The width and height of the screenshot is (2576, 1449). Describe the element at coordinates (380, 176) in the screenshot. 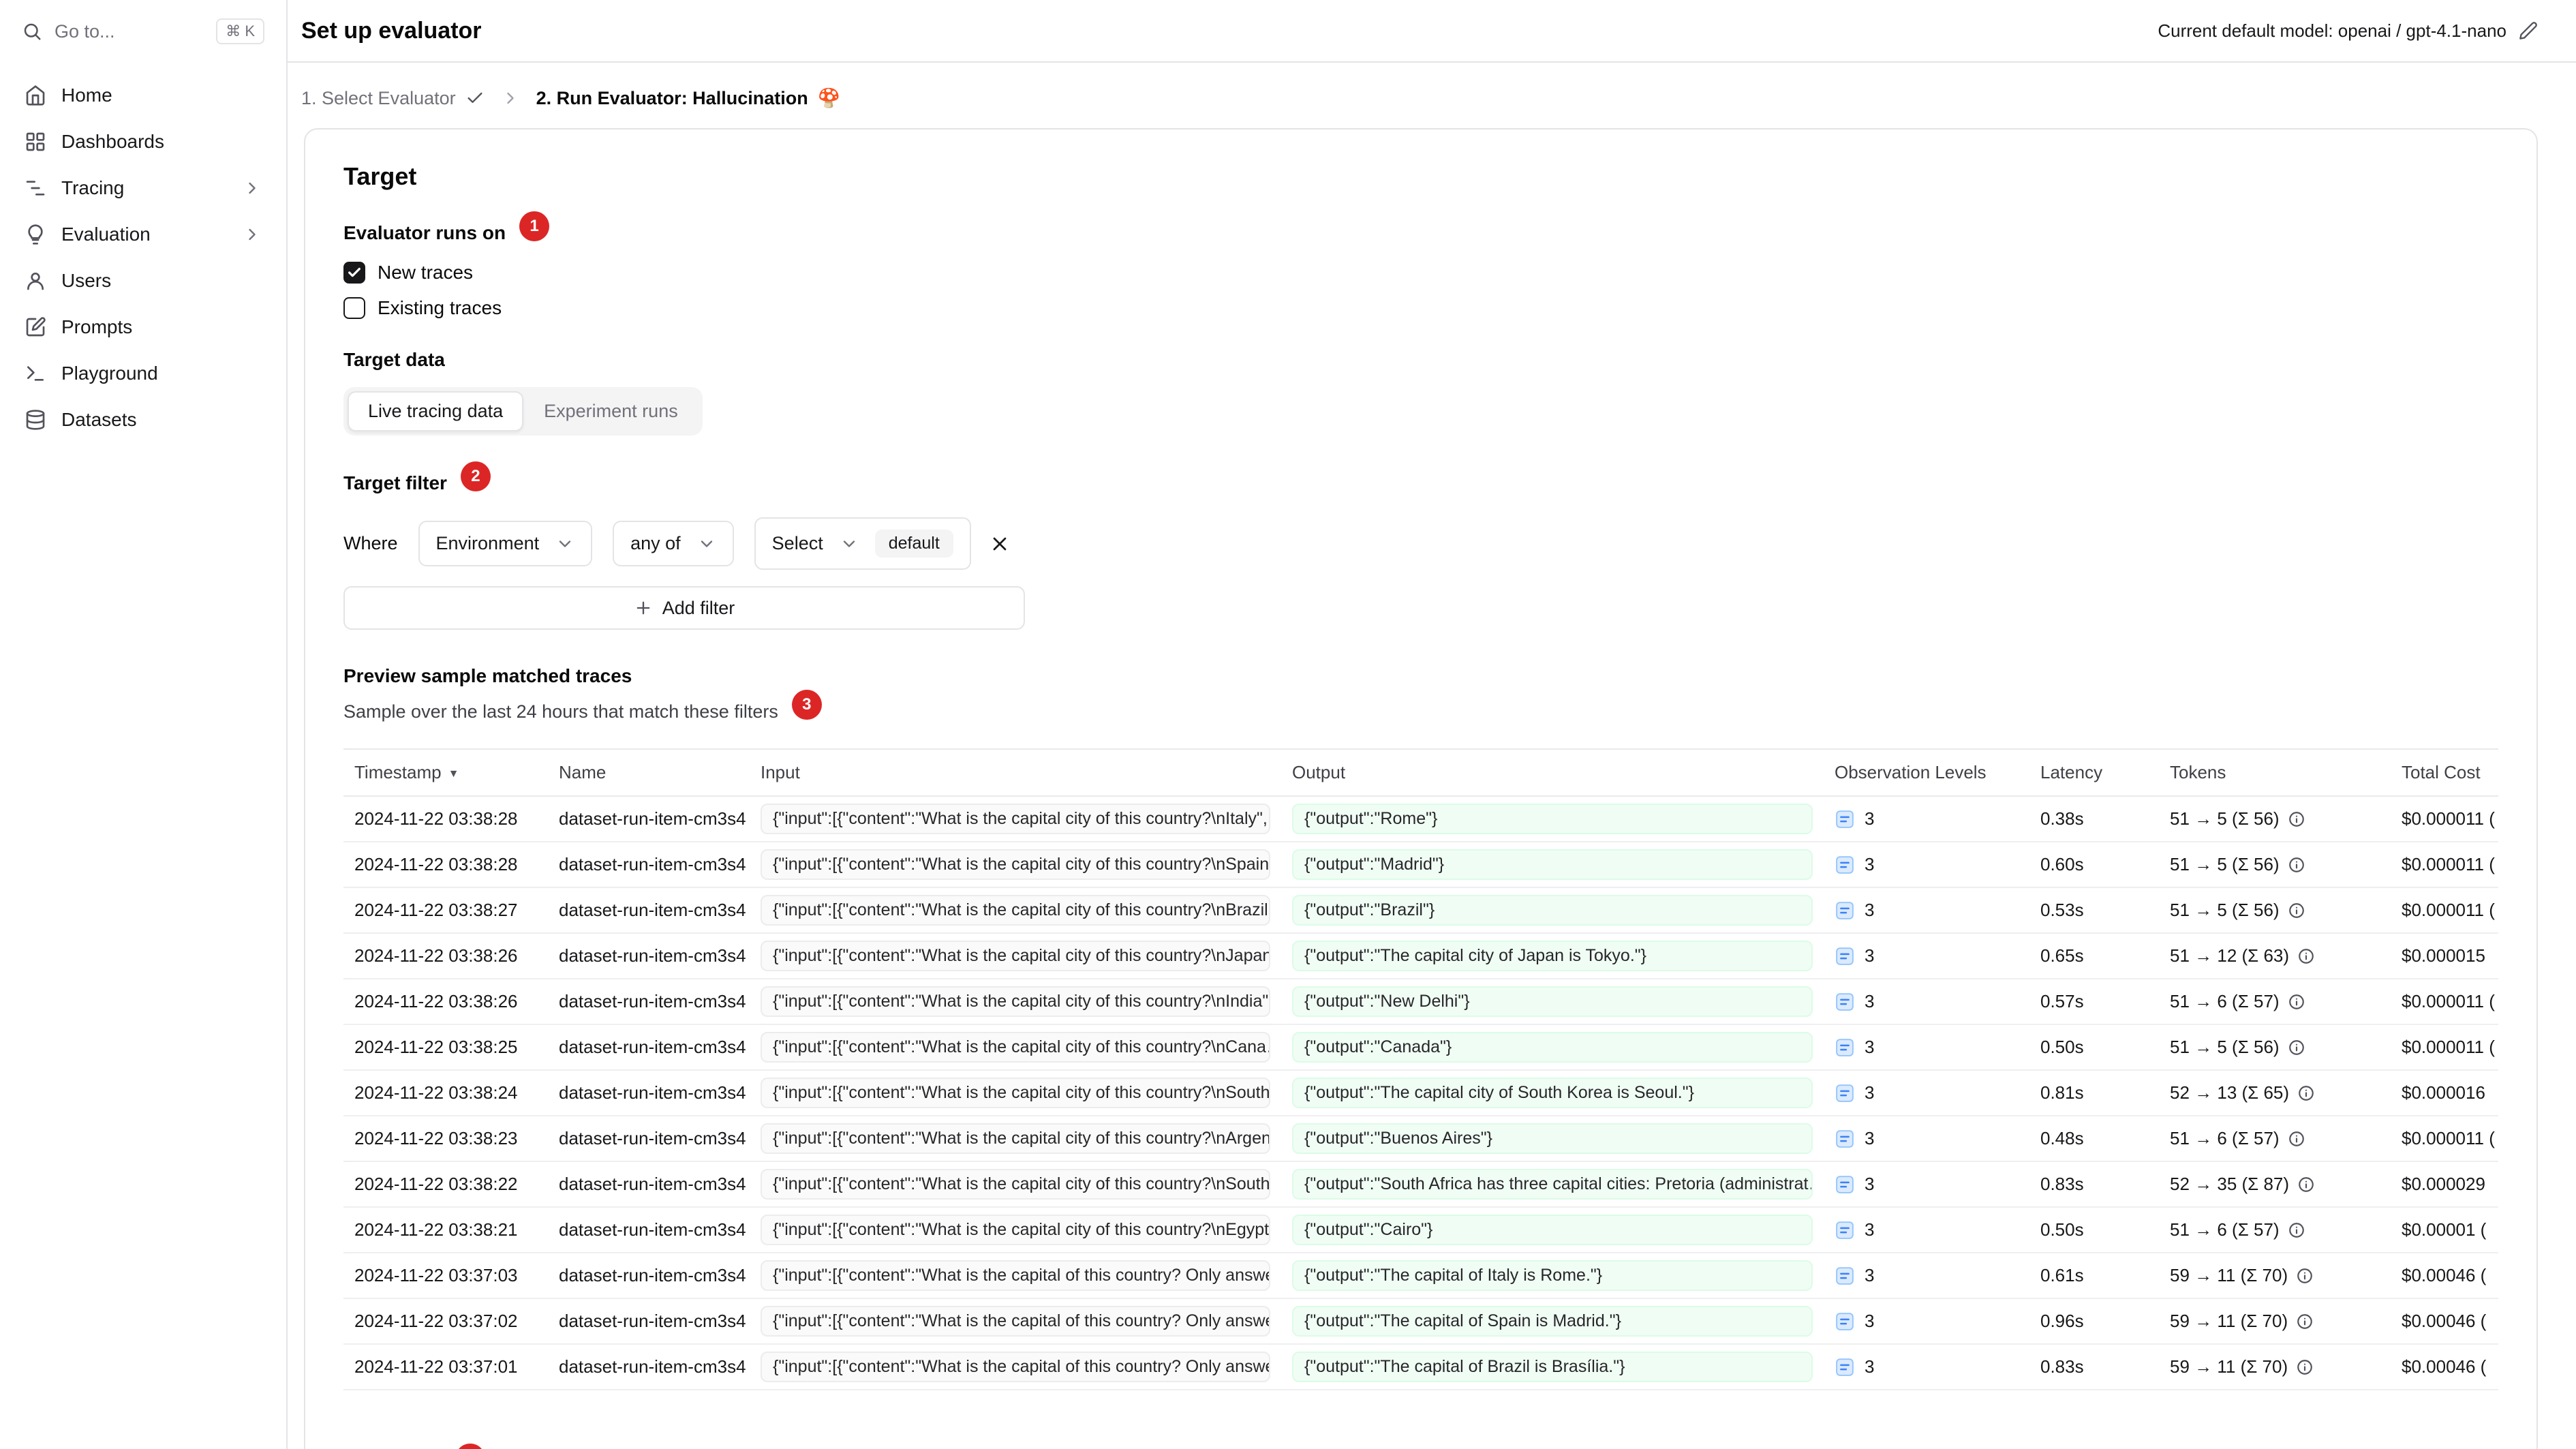

I see `target-heading: Target` at that location.